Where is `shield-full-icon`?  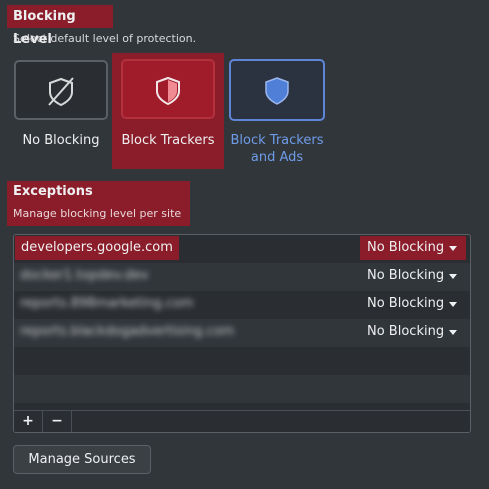
shield-full-icon is located at coordinates (277, 91).